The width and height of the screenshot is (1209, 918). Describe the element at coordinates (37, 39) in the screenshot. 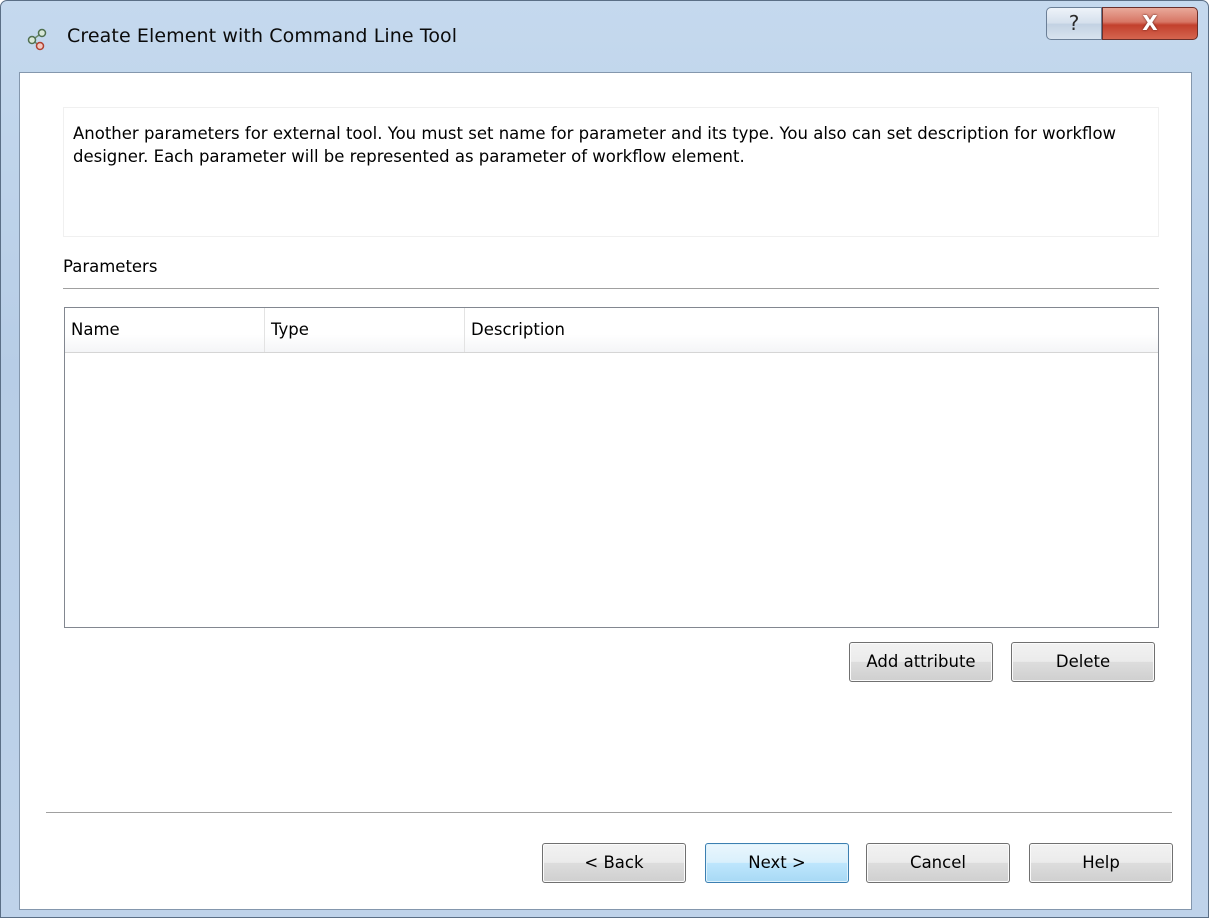

I see `workflow-element-icon` at that location.